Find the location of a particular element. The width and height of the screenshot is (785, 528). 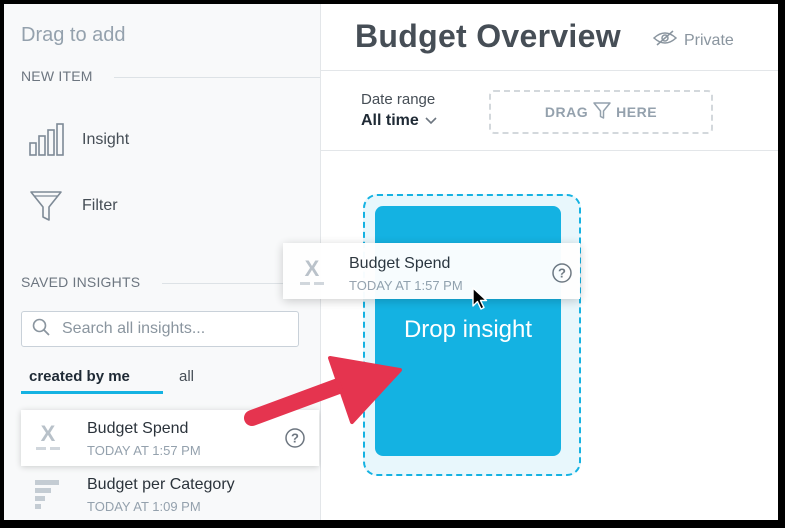

new-filter-item: Filter is located at coordinates (73, 206).